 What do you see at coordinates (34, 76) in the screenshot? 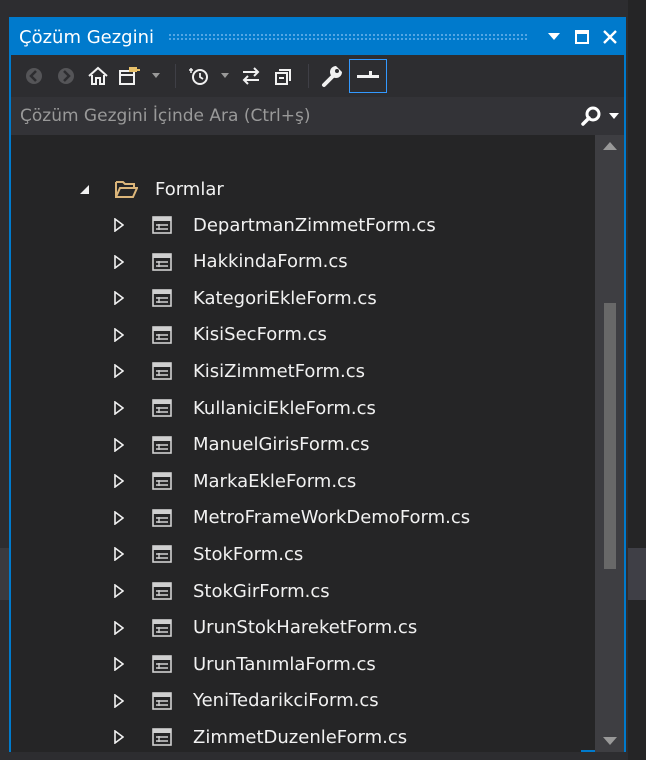
I see `back-icon` at bounding box center [34, 76].